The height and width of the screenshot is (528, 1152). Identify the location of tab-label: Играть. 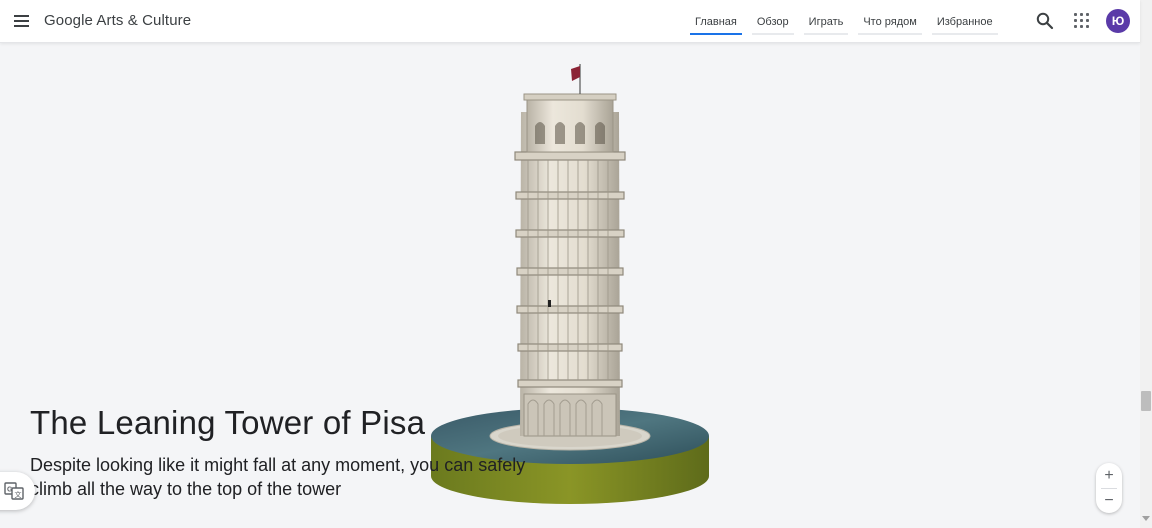
(826, 21).